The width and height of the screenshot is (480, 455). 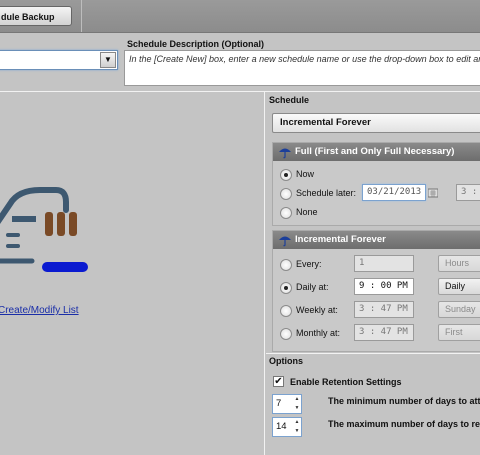 What do you see at coordinates (81, 16) in the screenshot?
I see `toolbar-divider` at bounding box center [81, 16].